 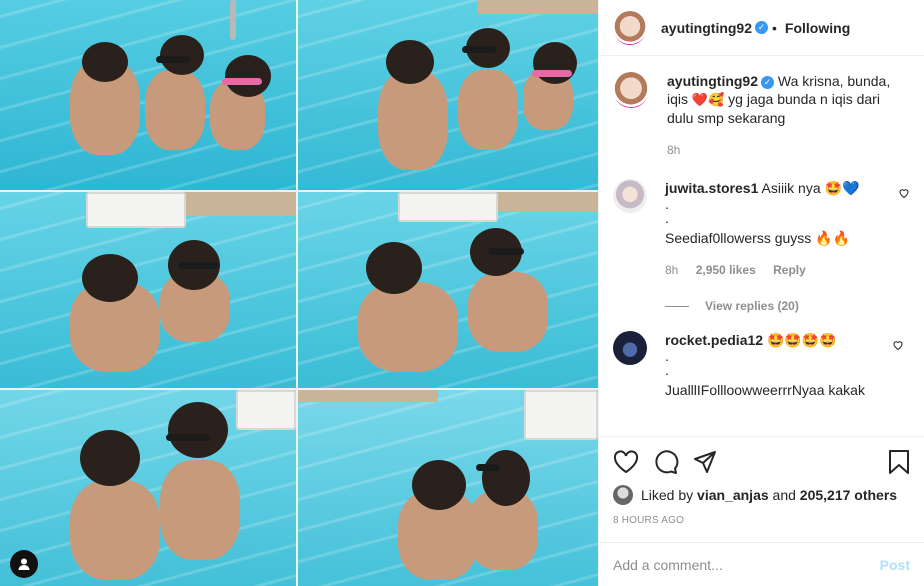 I want to click on person-icon, so click(x=24, y=564).